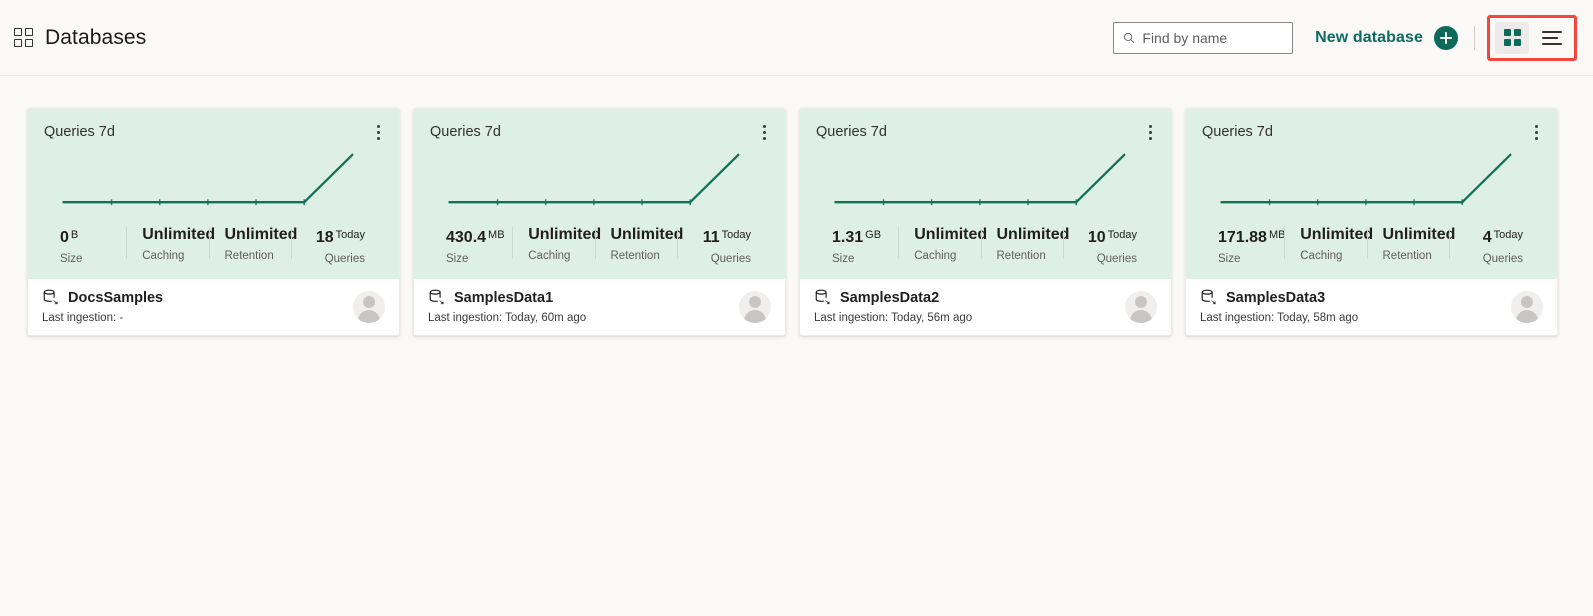 Image resolution: width=1593 pixels, height=616 pixels. Describe the element at coordinates (1355, 298) in the screenshot. I see `database-name-row: SamplesData3` at that location.